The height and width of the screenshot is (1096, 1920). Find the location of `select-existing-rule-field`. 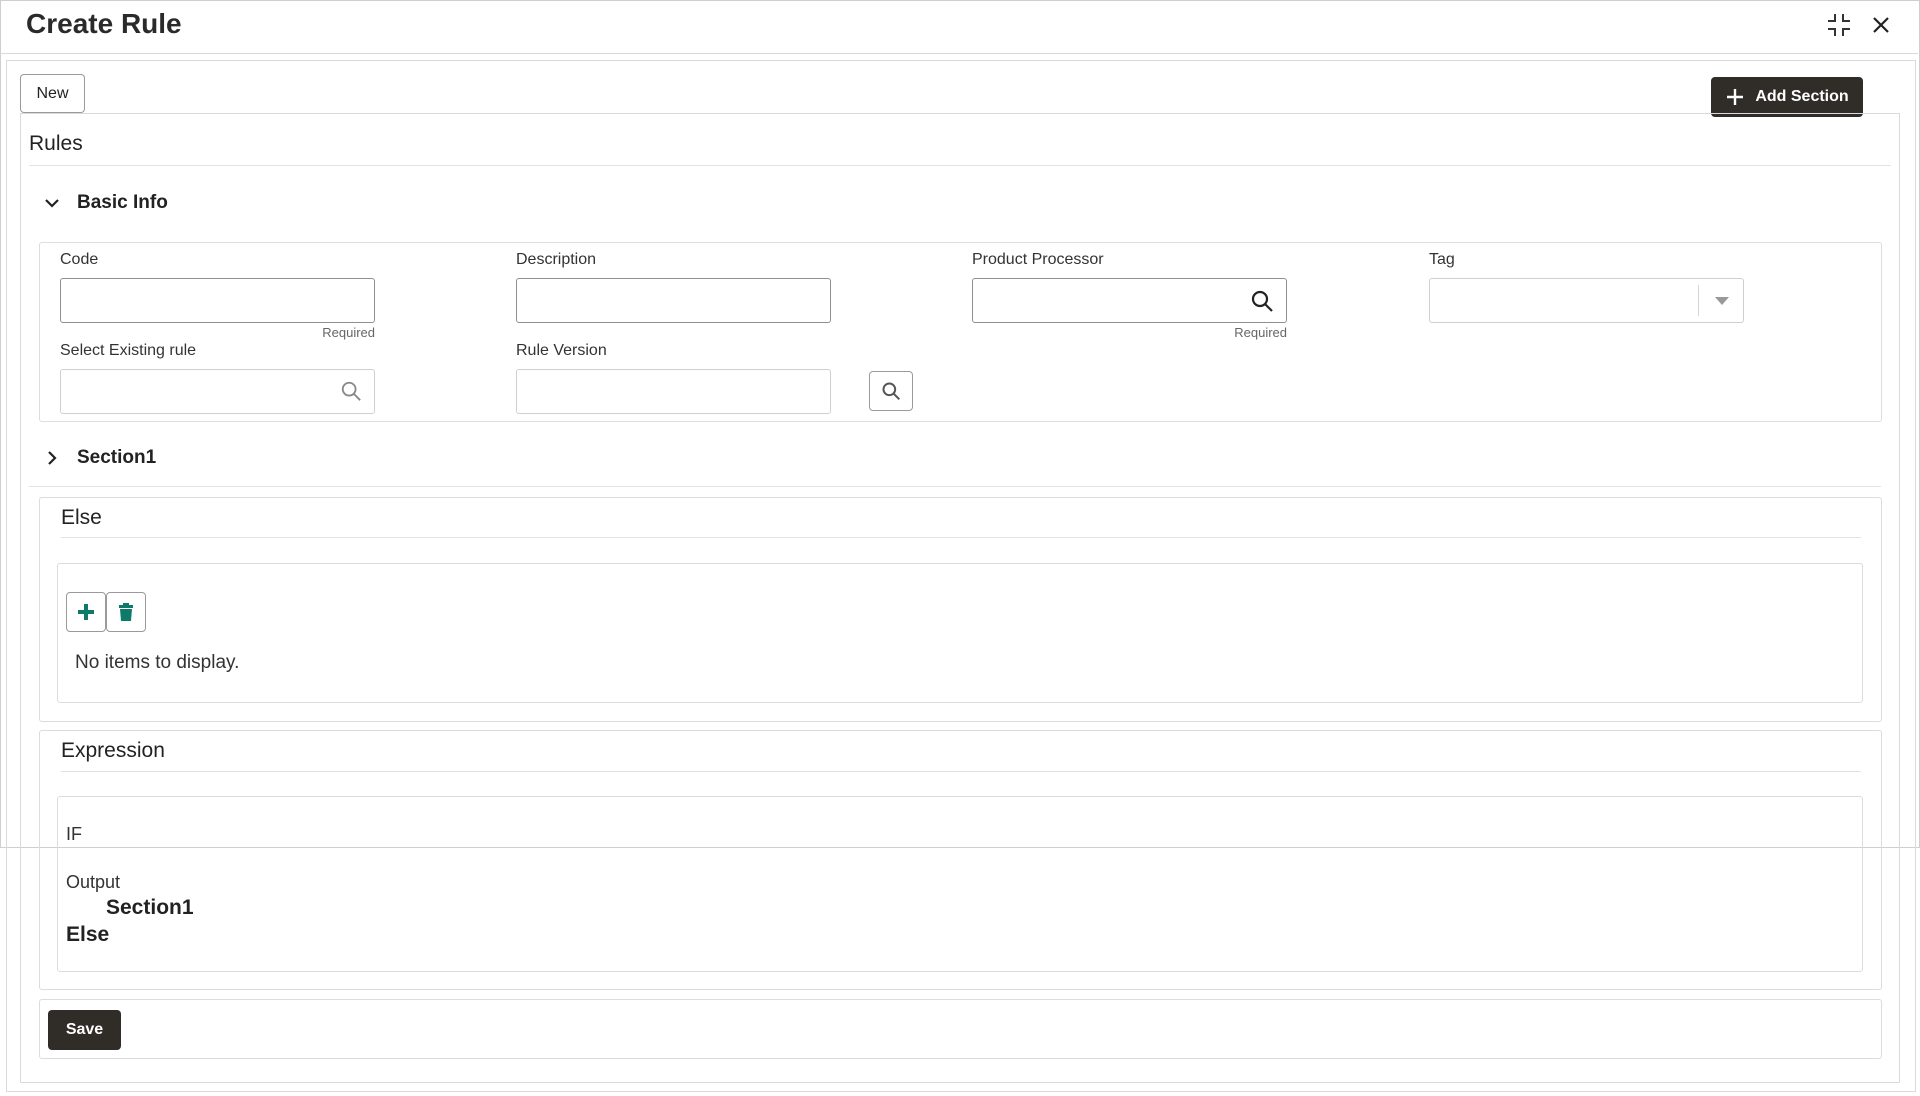

select-existing-rule-field is located at coordinates (217, 391).